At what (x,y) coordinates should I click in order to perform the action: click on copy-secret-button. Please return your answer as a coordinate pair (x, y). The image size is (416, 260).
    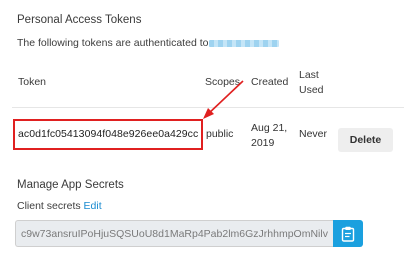
    Looking at the image, I should click on (348, 233).